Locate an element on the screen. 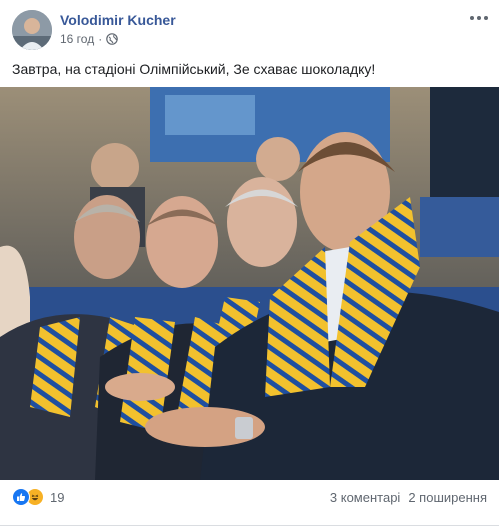  avatar is located at coordinates (32, 30).